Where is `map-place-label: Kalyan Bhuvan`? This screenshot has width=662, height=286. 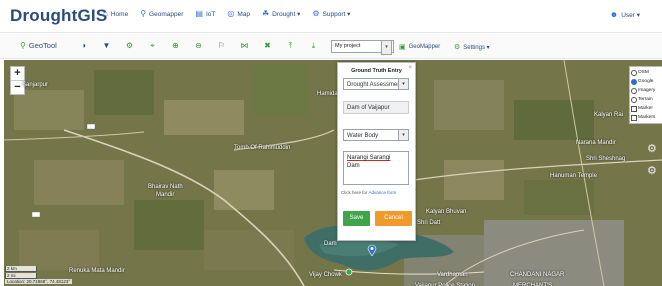 map-place-label: Kalyan Bhuvan is located at coordinates (446, 212).